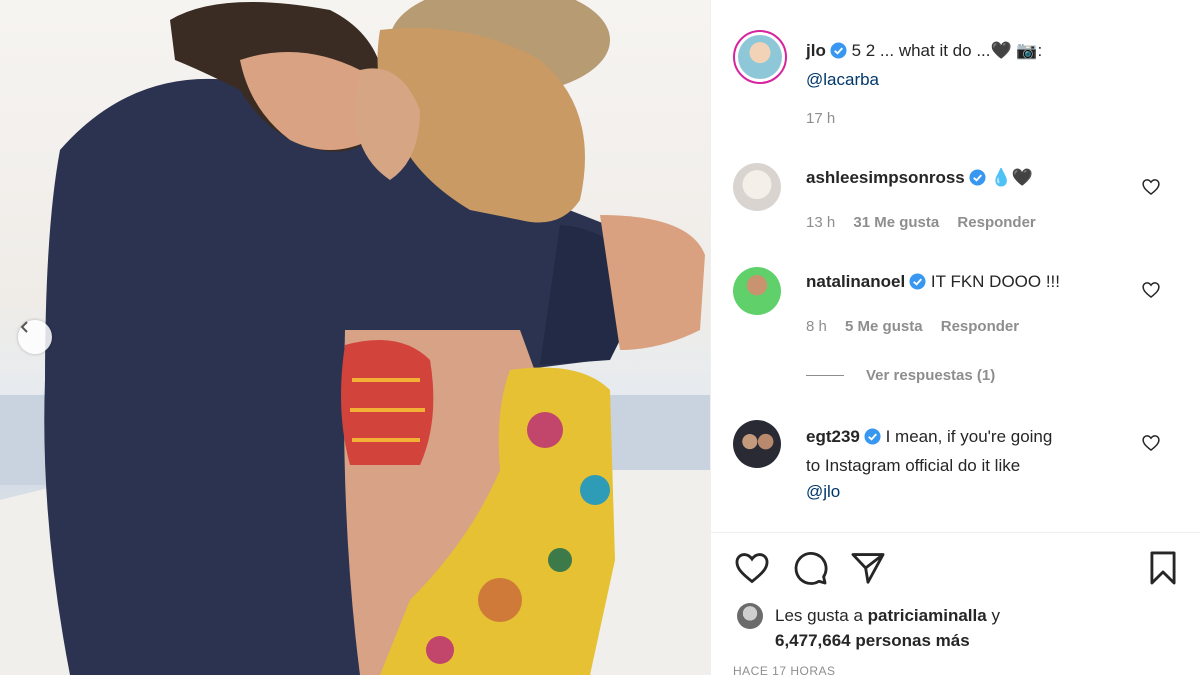  I want to click on comment-text-line: to Instagram official do it like, so click(913, 465).